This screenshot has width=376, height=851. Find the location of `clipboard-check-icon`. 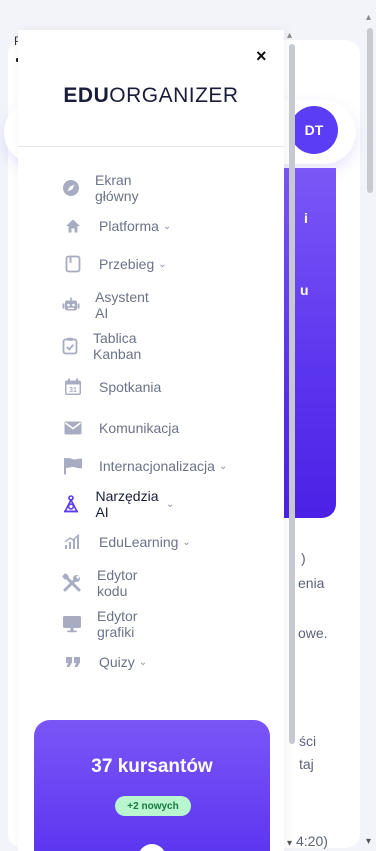

clipboard-check-icon is located at coordinates (70, 346).